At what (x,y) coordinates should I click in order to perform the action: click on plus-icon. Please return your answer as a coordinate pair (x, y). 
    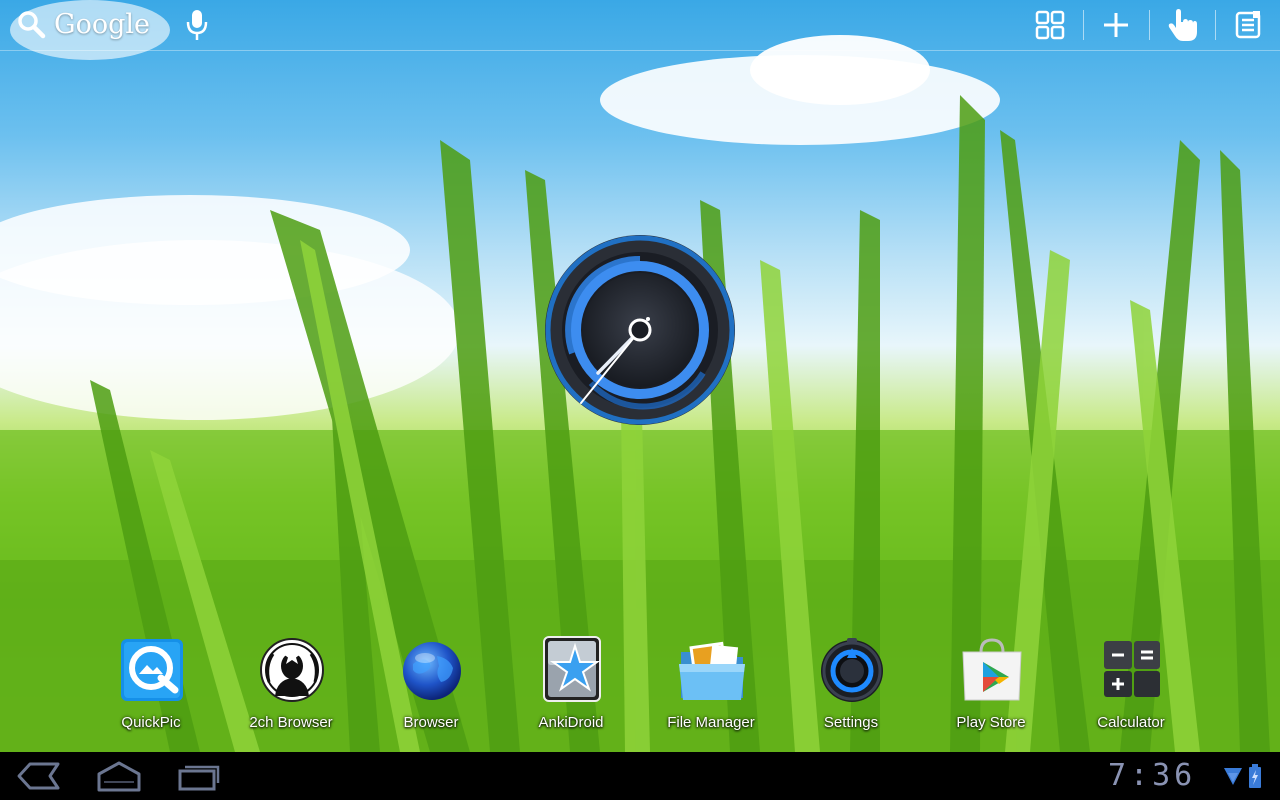
    Looking at the image, I should click on (1116, 25).